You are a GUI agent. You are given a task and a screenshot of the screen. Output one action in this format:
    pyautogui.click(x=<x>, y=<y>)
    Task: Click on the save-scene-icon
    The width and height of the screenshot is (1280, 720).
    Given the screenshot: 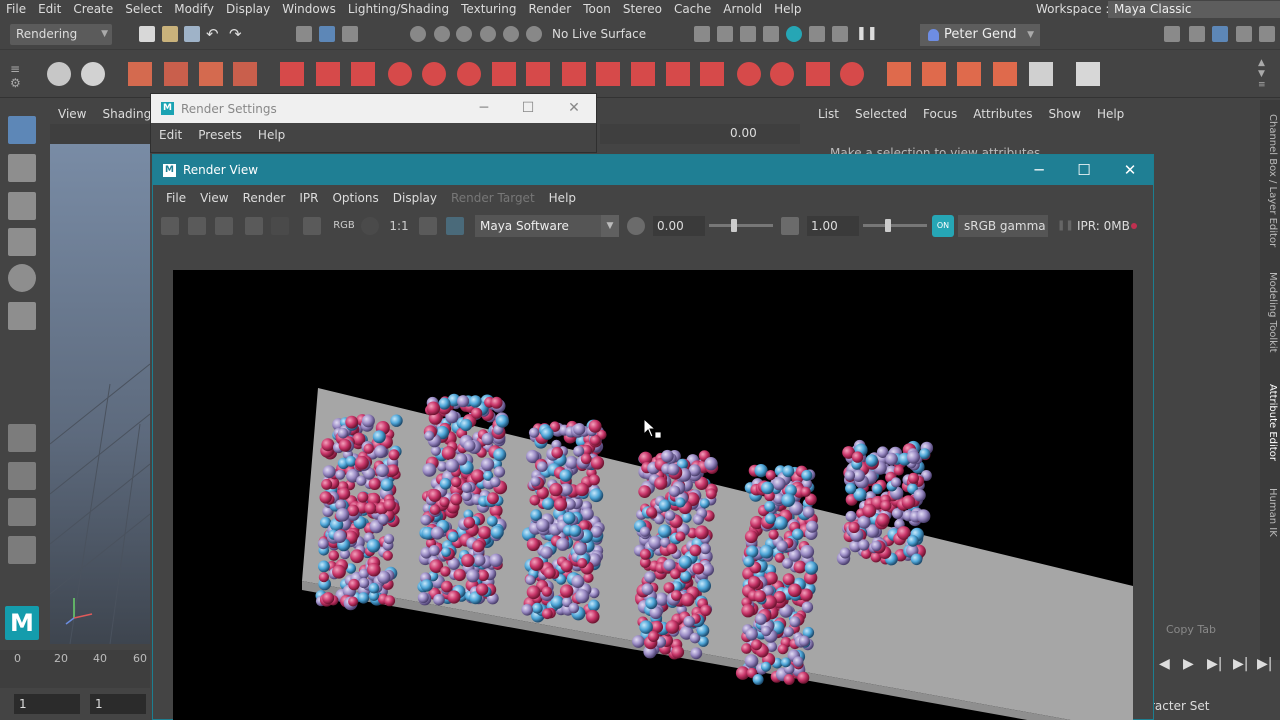 What is the action you would take?
    pyautogui.click(x=192, y=34)
    